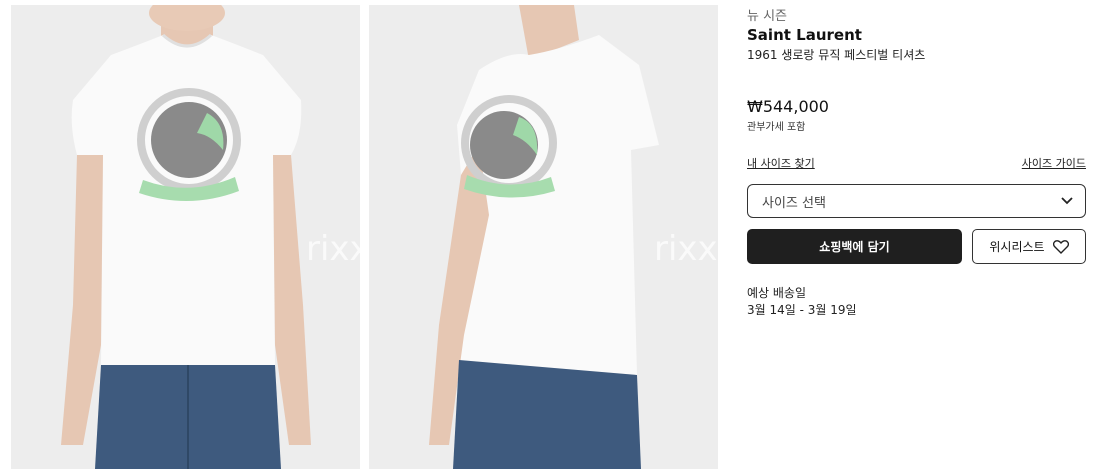  Describe the element at coordinates (1017, 247) in the screenshot. I see `wishlist-label: 위시리스트` at that location.